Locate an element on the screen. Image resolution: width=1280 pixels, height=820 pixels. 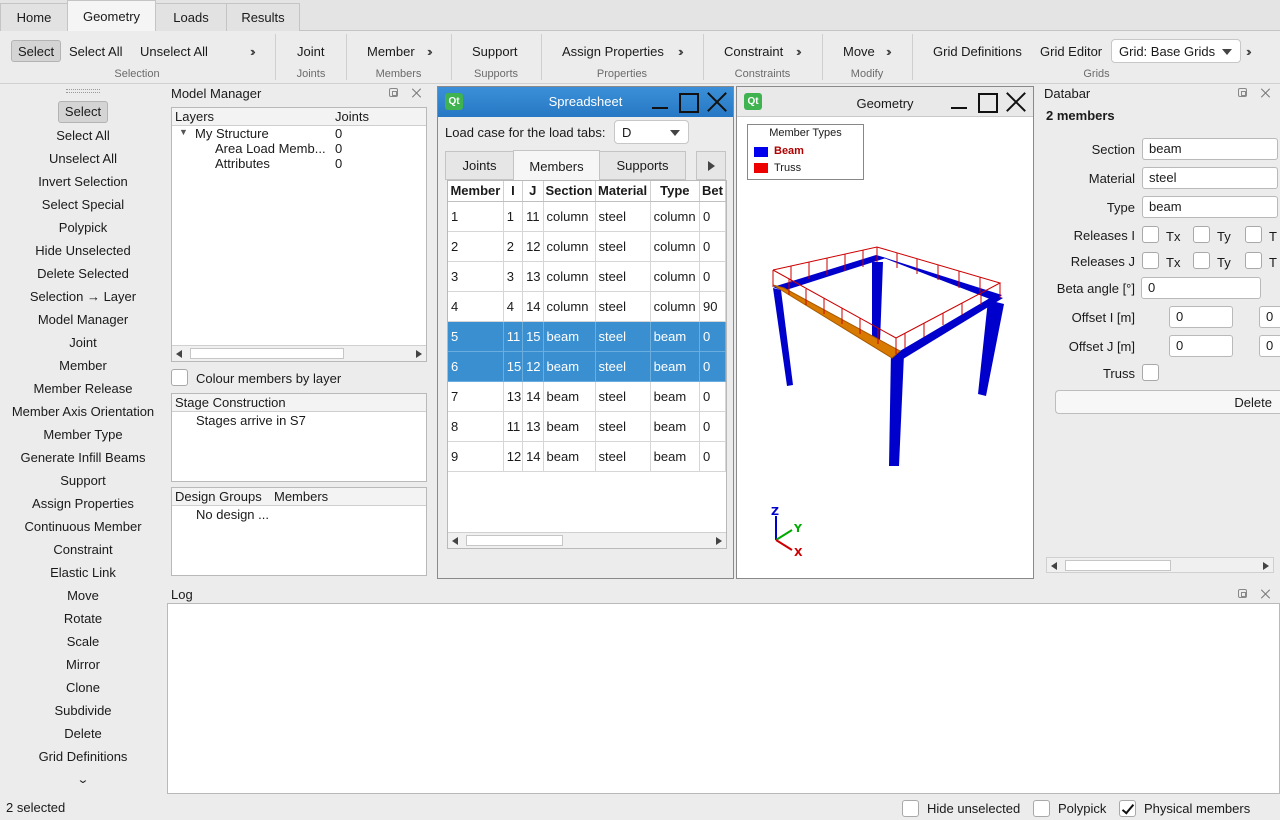
select-button: Select is located at coordinates (36, 51).